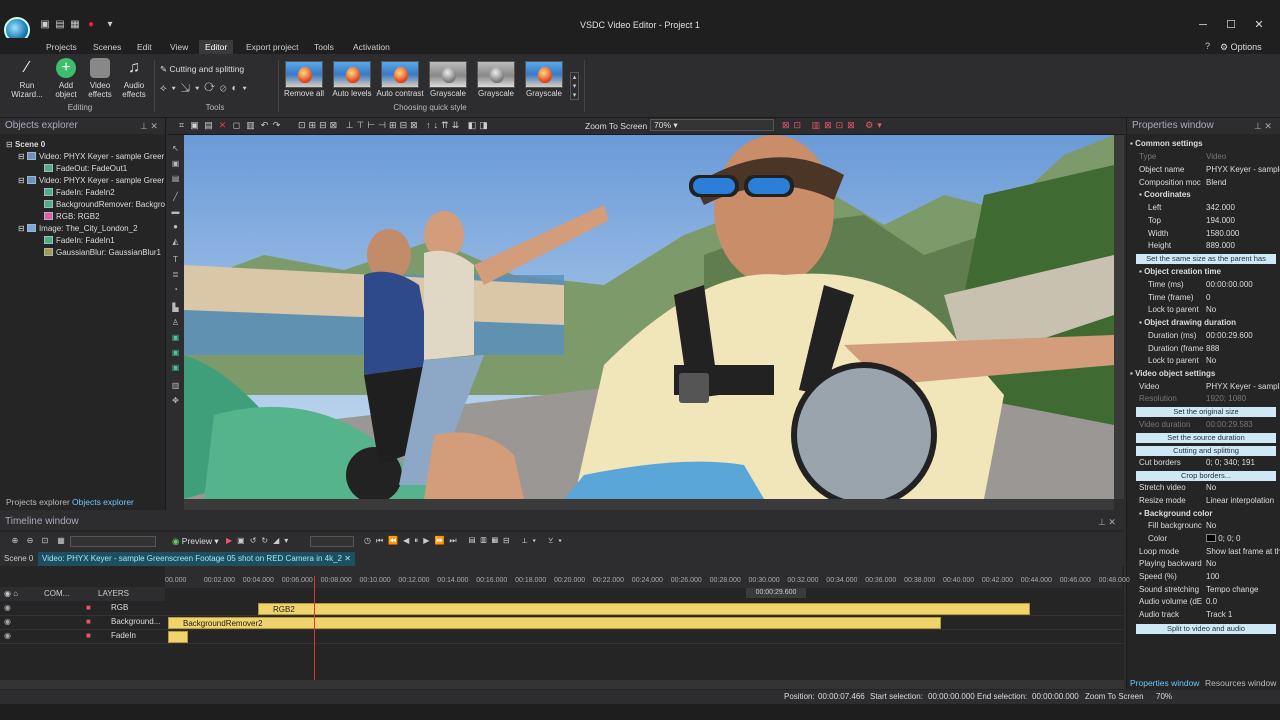 The width and height of the screenshot is (1280, 720). What do you see at coordinates (104, 205) in the screenshot?
I see `tree-item-background-remover: BackgroundRemover: Backgro` at bounding box center [104, 205].